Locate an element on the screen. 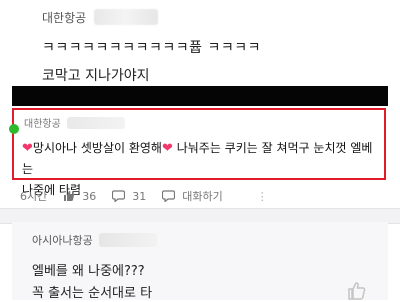 The image size is (400, 302). reply-text-line-2: 꼭 출서는 순서대로 타 is located at coordinates (92, 293).